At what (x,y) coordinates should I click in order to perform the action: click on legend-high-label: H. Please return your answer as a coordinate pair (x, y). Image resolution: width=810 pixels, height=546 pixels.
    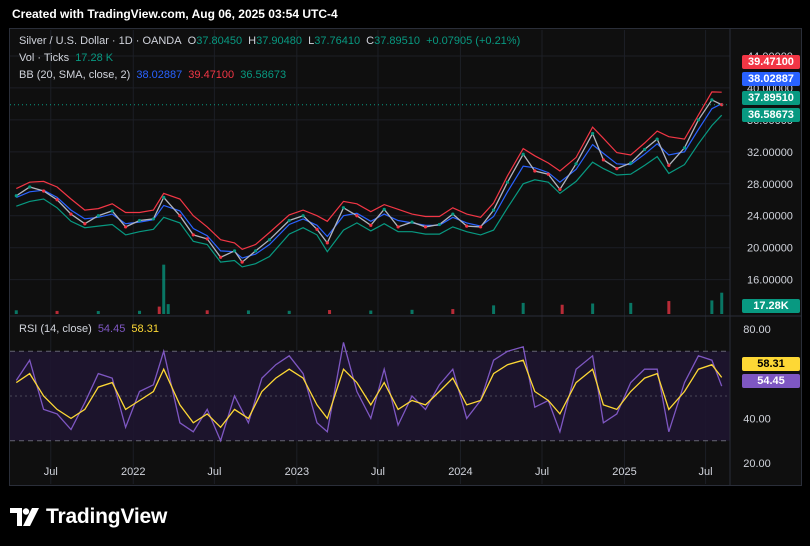
    Looking at the image, I should click on (252, 41).